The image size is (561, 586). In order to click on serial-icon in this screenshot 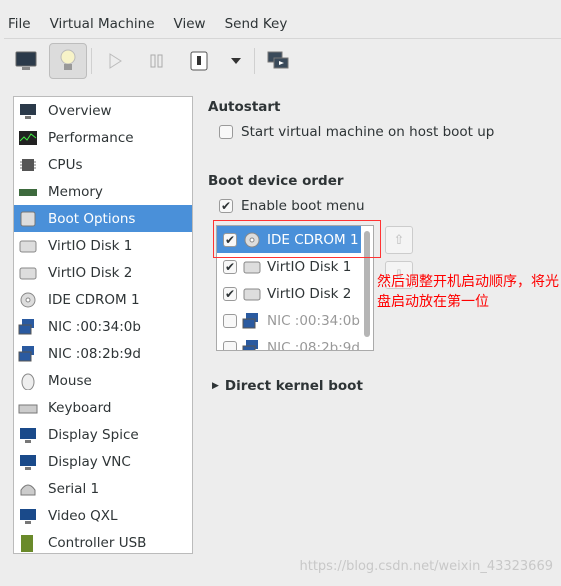, I will do `click(28, 489)`.